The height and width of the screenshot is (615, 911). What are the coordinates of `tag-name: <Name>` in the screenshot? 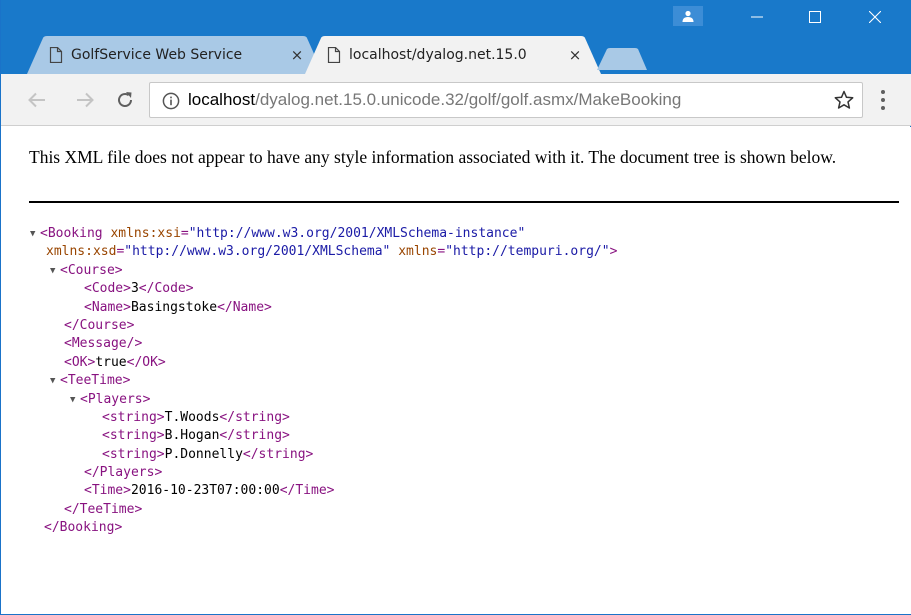 It's located at (107, 307).